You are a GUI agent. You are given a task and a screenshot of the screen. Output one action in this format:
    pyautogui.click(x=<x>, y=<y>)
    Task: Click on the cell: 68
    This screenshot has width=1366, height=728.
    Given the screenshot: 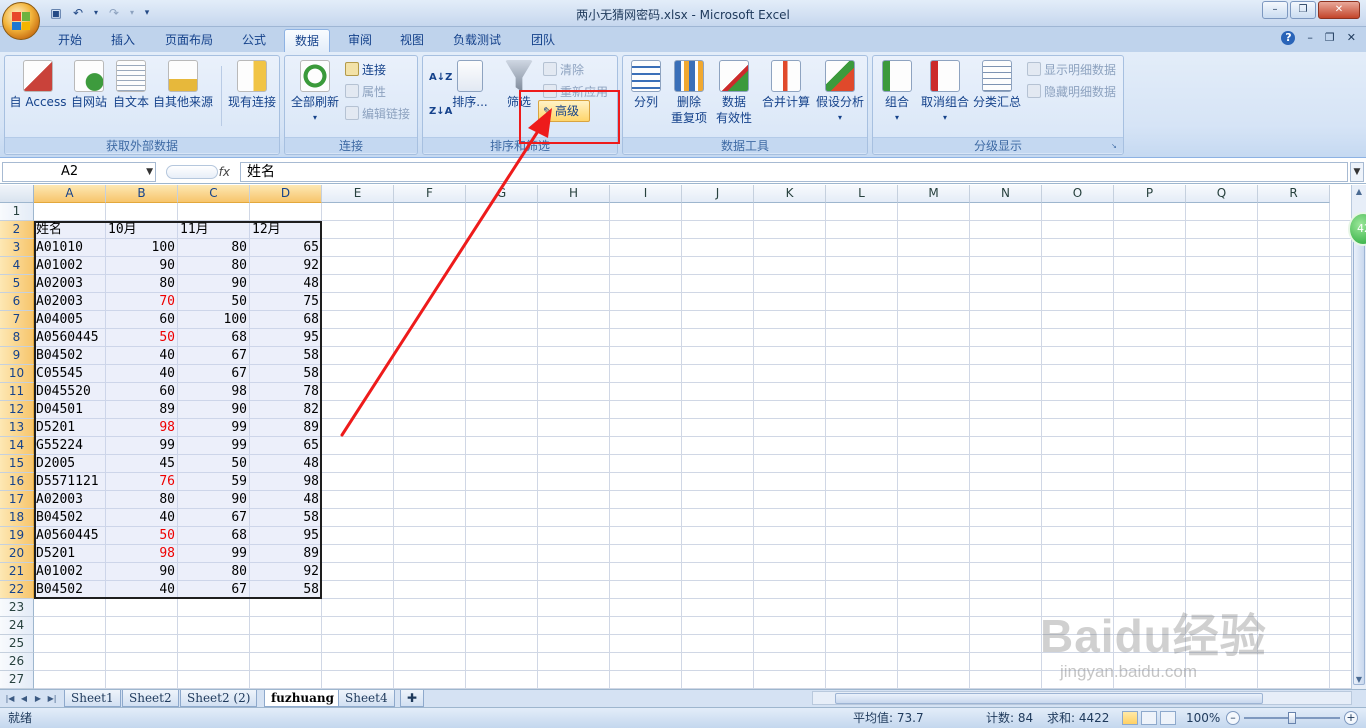 What is the action you would take?
    pyautogui.click(x=214, y=338)
    